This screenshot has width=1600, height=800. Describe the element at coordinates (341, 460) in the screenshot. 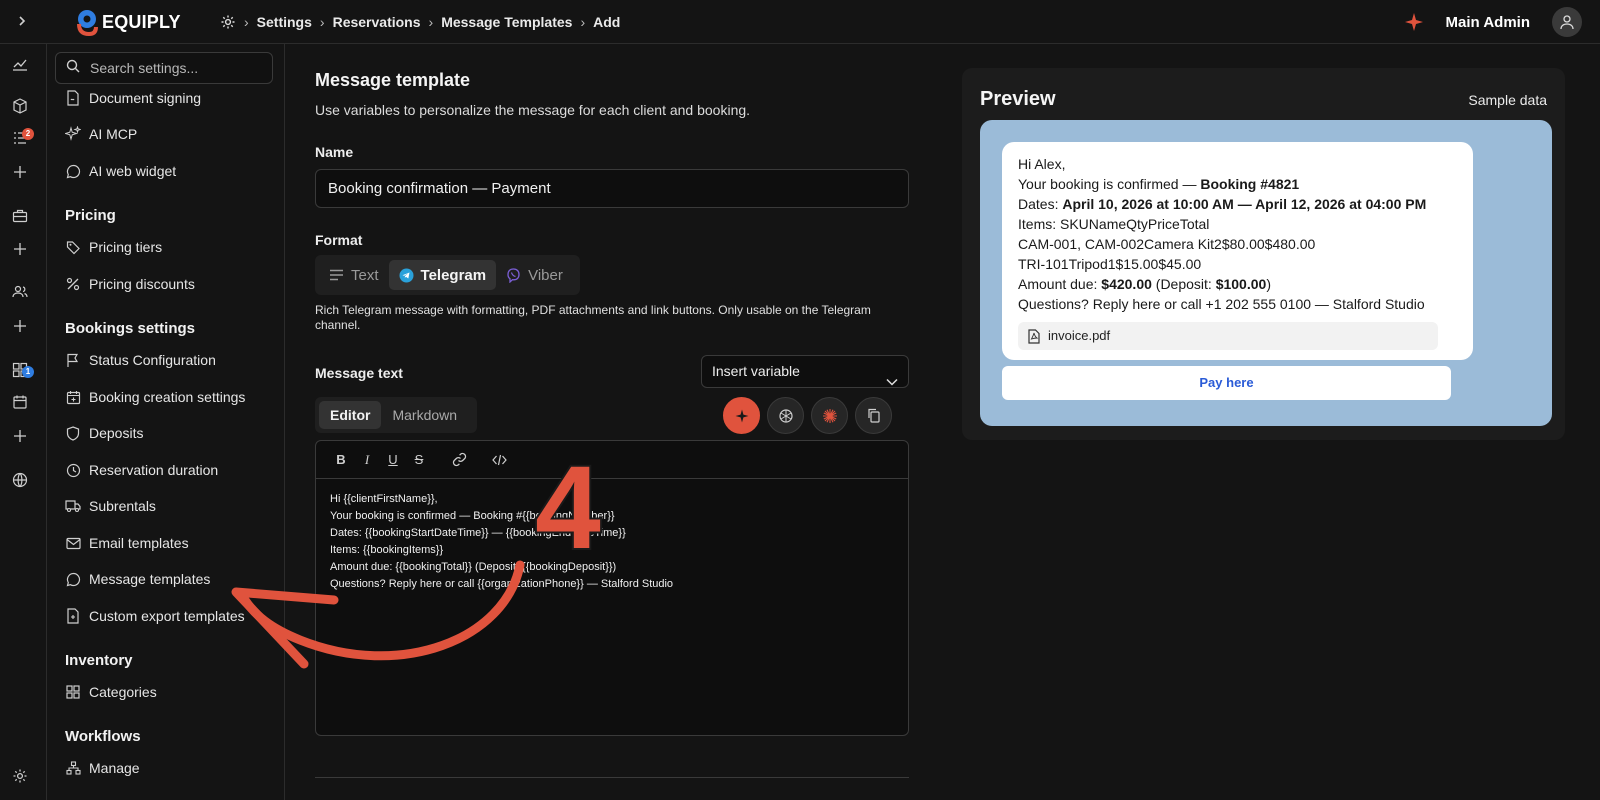

I see `bold-icon: B` at that location.